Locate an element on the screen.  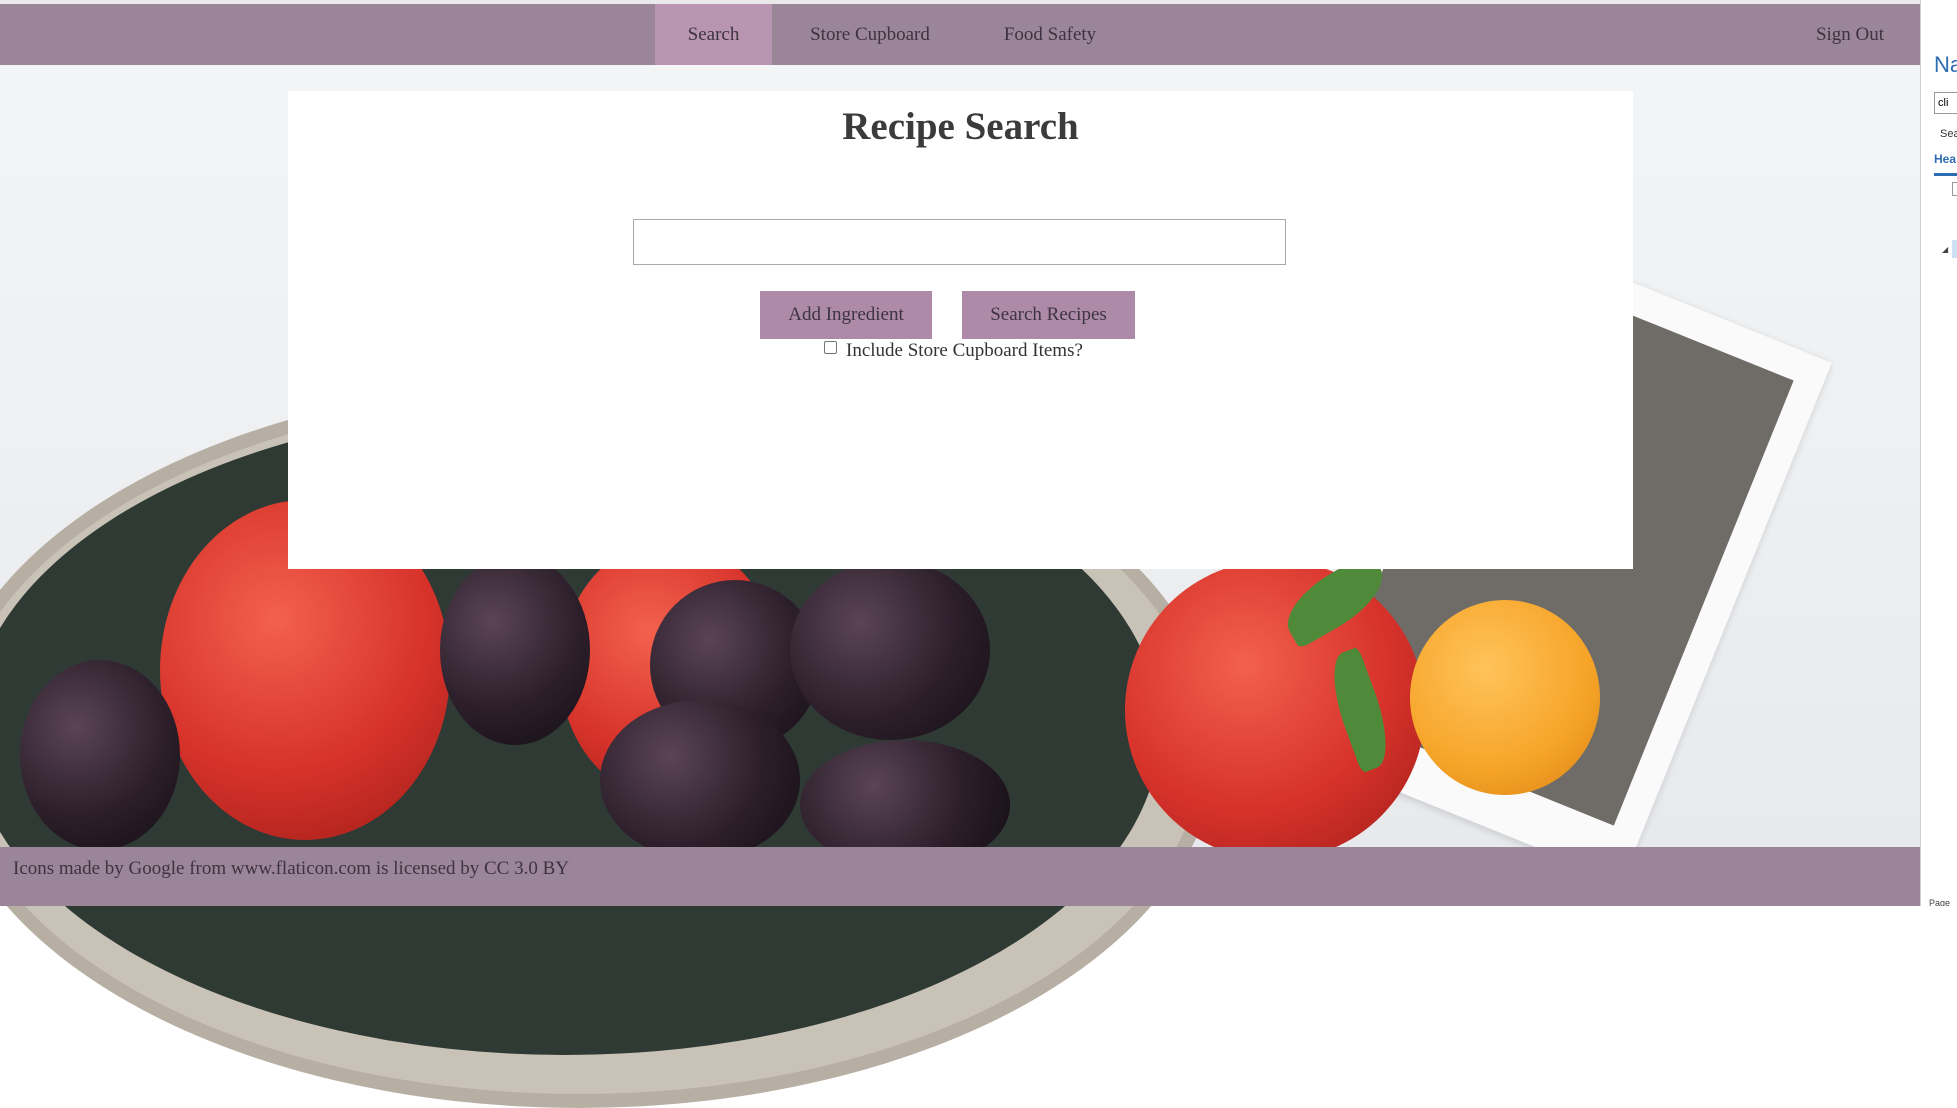
navigation-side-pane: Na cli Sea Hea ◢ Page is located at coordinates (1938, 453).